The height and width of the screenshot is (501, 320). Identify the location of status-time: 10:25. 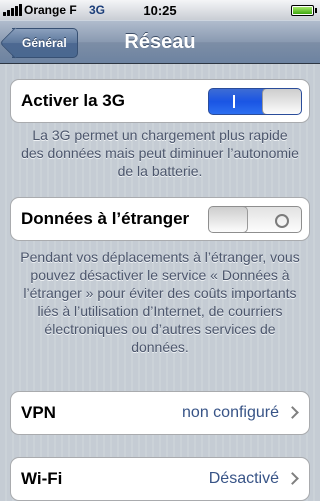
(160, 10).